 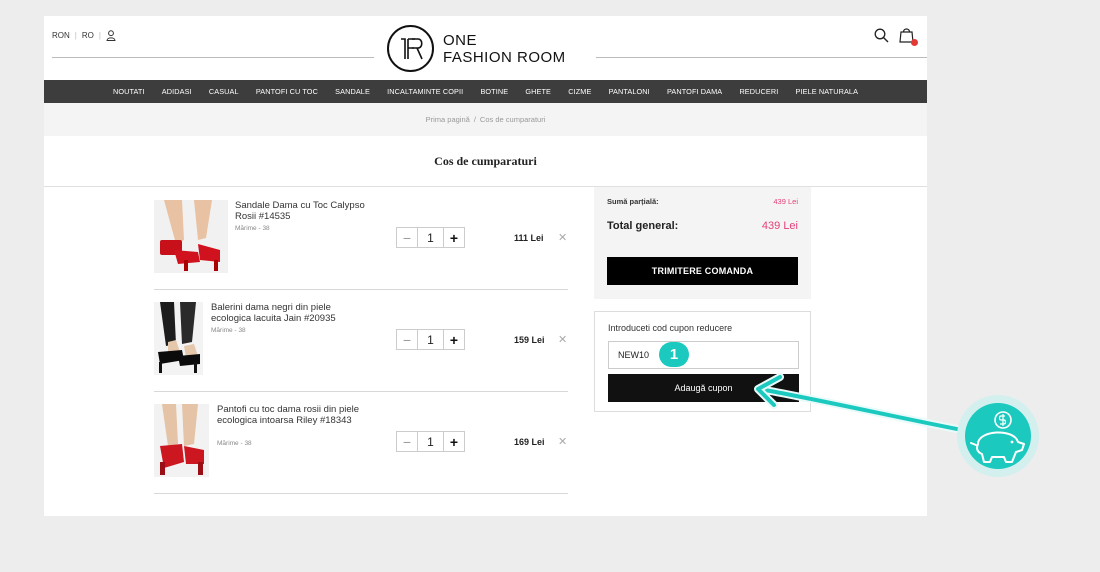 I want to click on coupon-code-input: NEW10, so click(x=703, y=355).